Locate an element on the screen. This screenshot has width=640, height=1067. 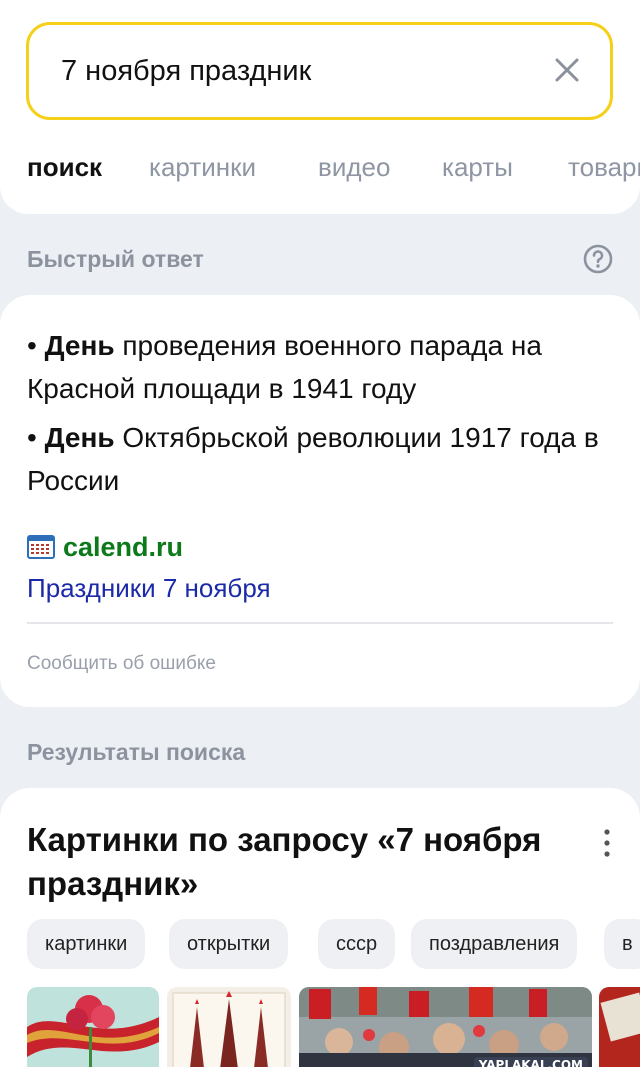
source-site-name: calend.ru is located at coordinates (123, 547).